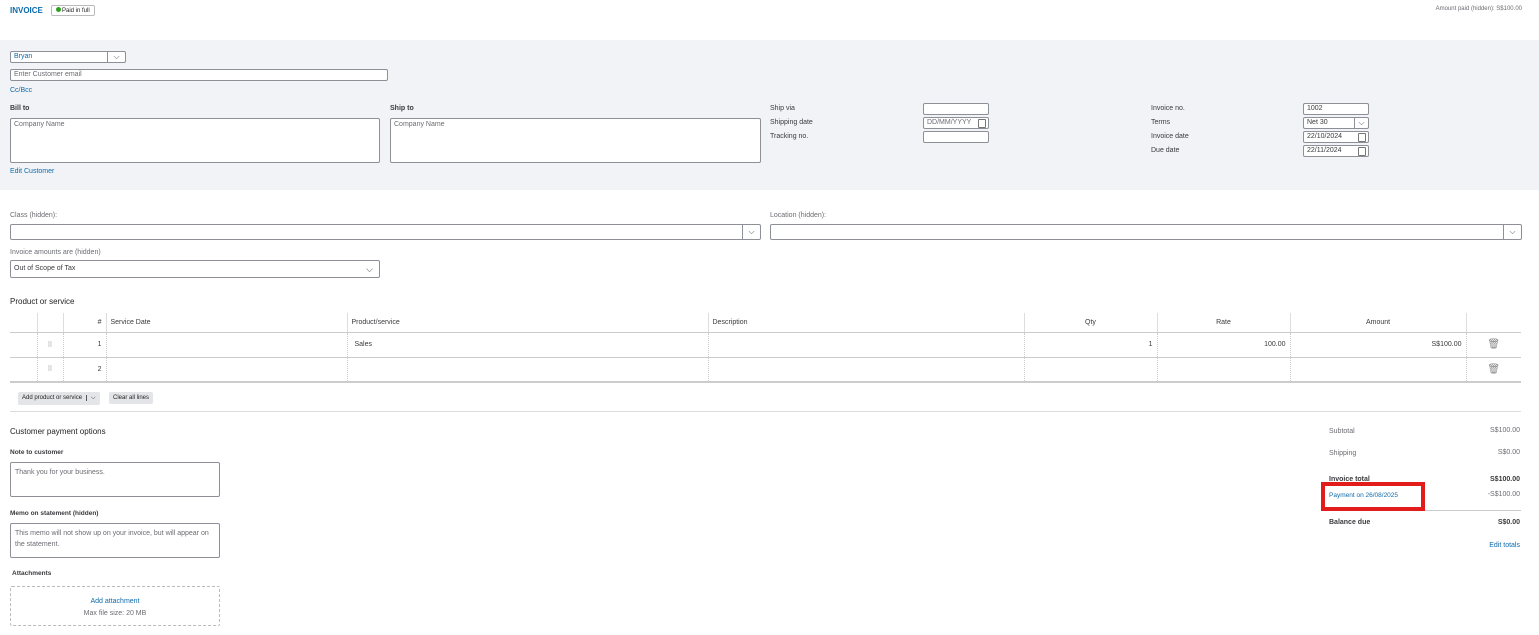 The height and width of the screenshot is (635, 1539). I want to click on cell-num: 2, so click(84, 370).